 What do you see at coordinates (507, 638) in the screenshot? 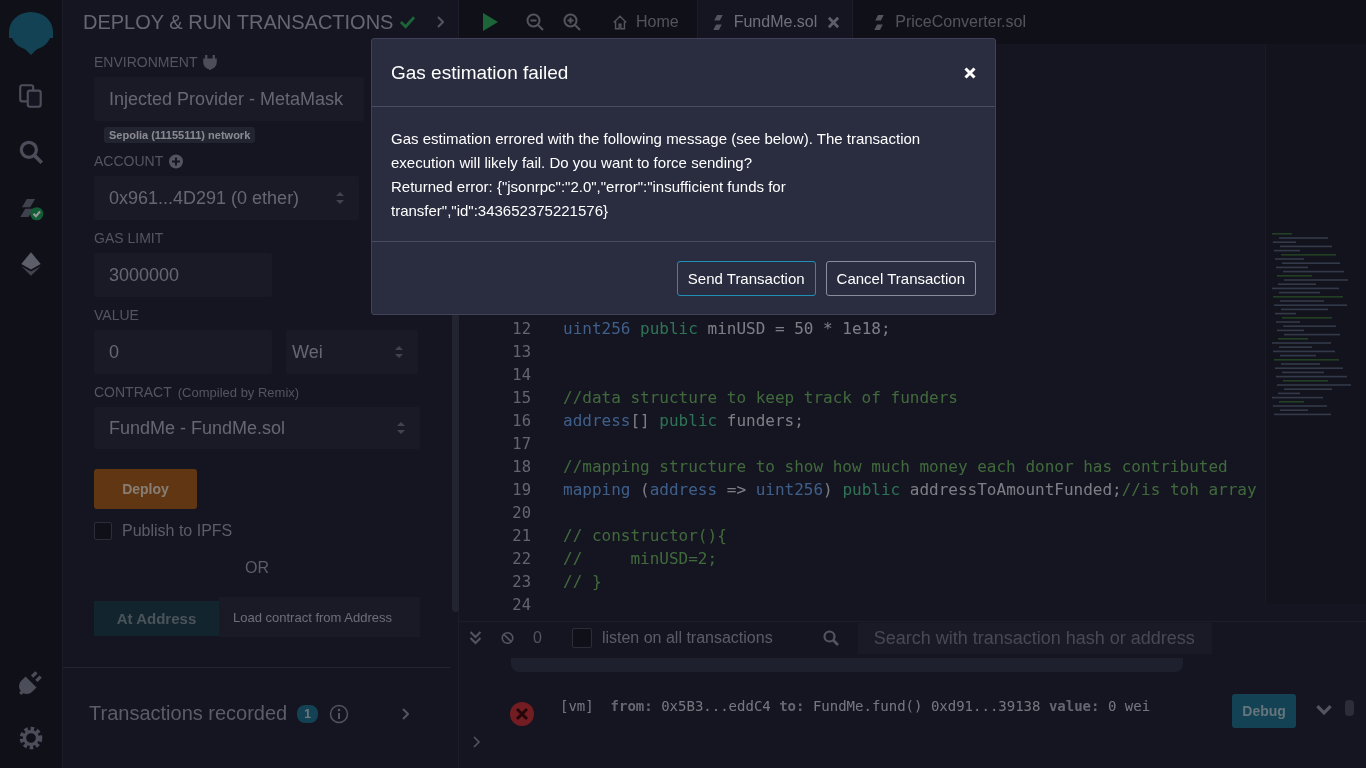
I see `clear-icon` at bounding box center [507, 638].